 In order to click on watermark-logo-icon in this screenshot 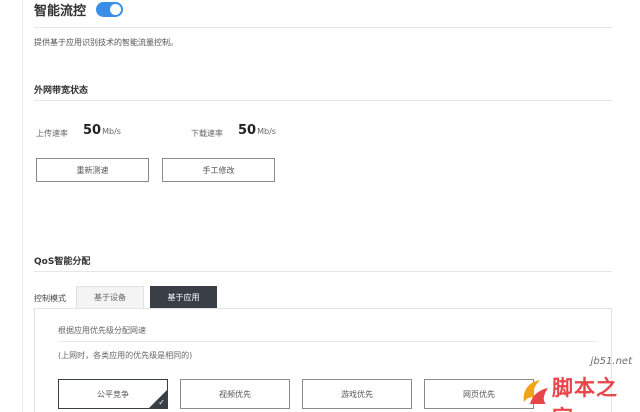, I will do `click(535, 392)`.